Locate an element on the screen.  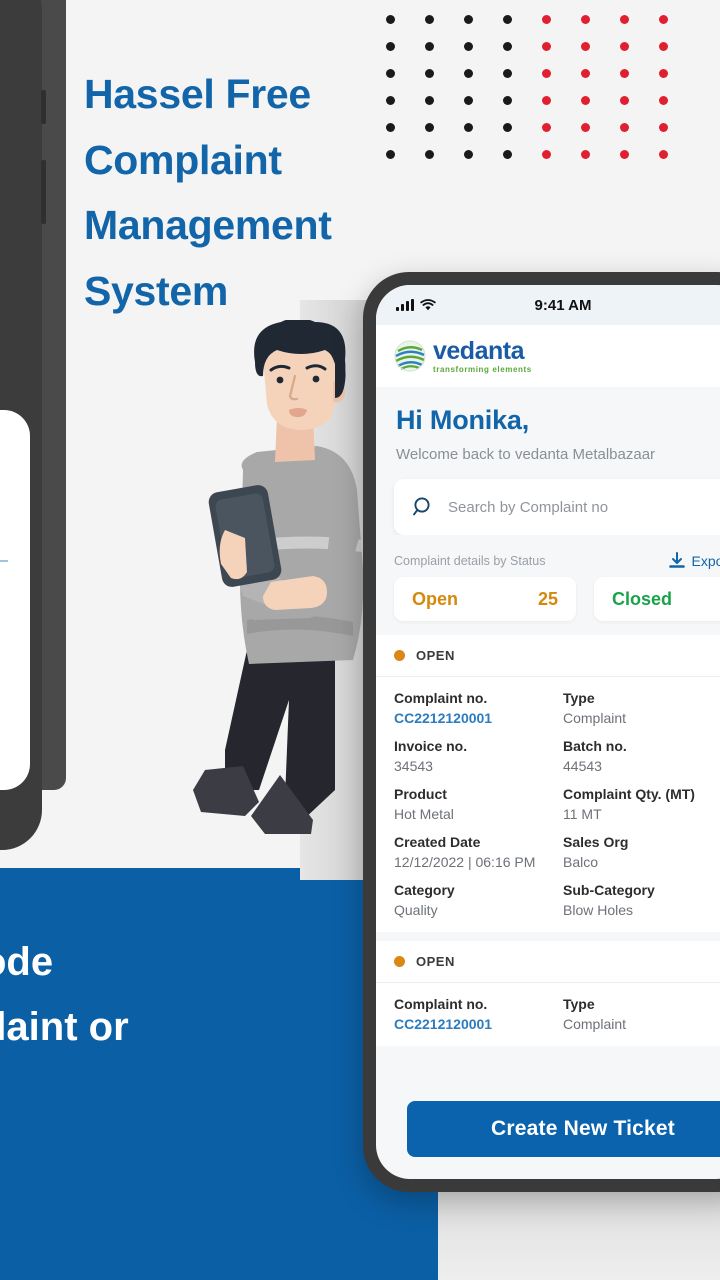
blue-panel-line-1: QR Code is located at coordinates (27, 962).